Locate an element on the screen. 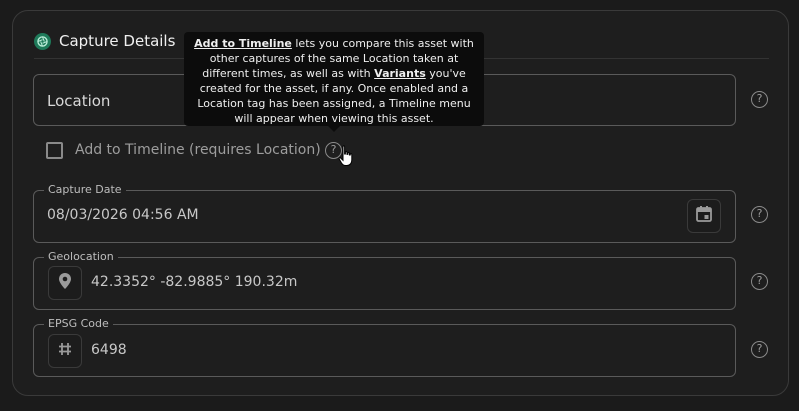 This screenshot has width=799, height=411. timeline-checkbox is located at coordinates (54, 150).